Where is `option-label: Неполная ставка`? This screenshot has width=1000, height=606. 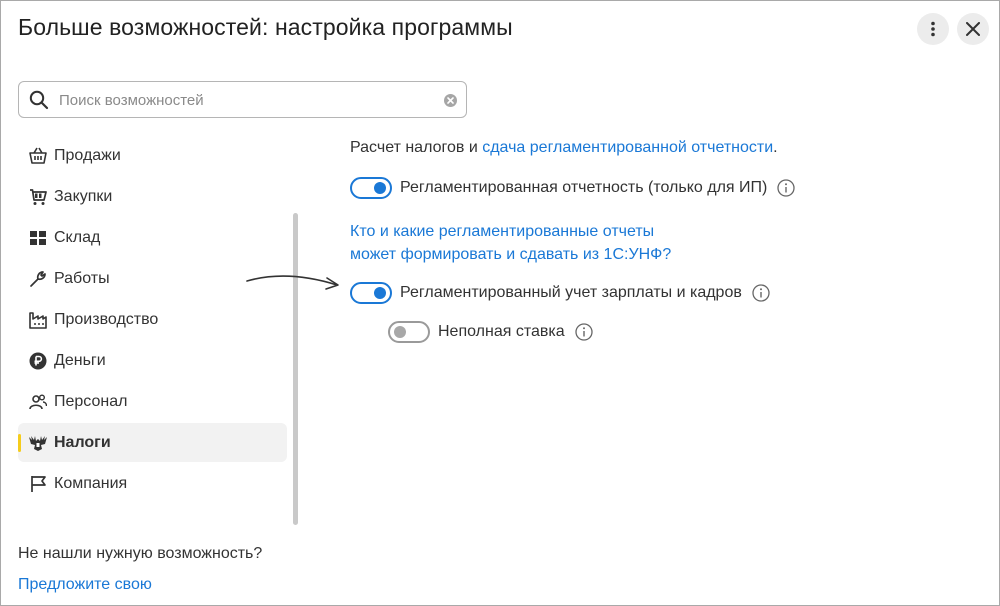 option-label: Неполная ставка is located at coordinates (501, 331).